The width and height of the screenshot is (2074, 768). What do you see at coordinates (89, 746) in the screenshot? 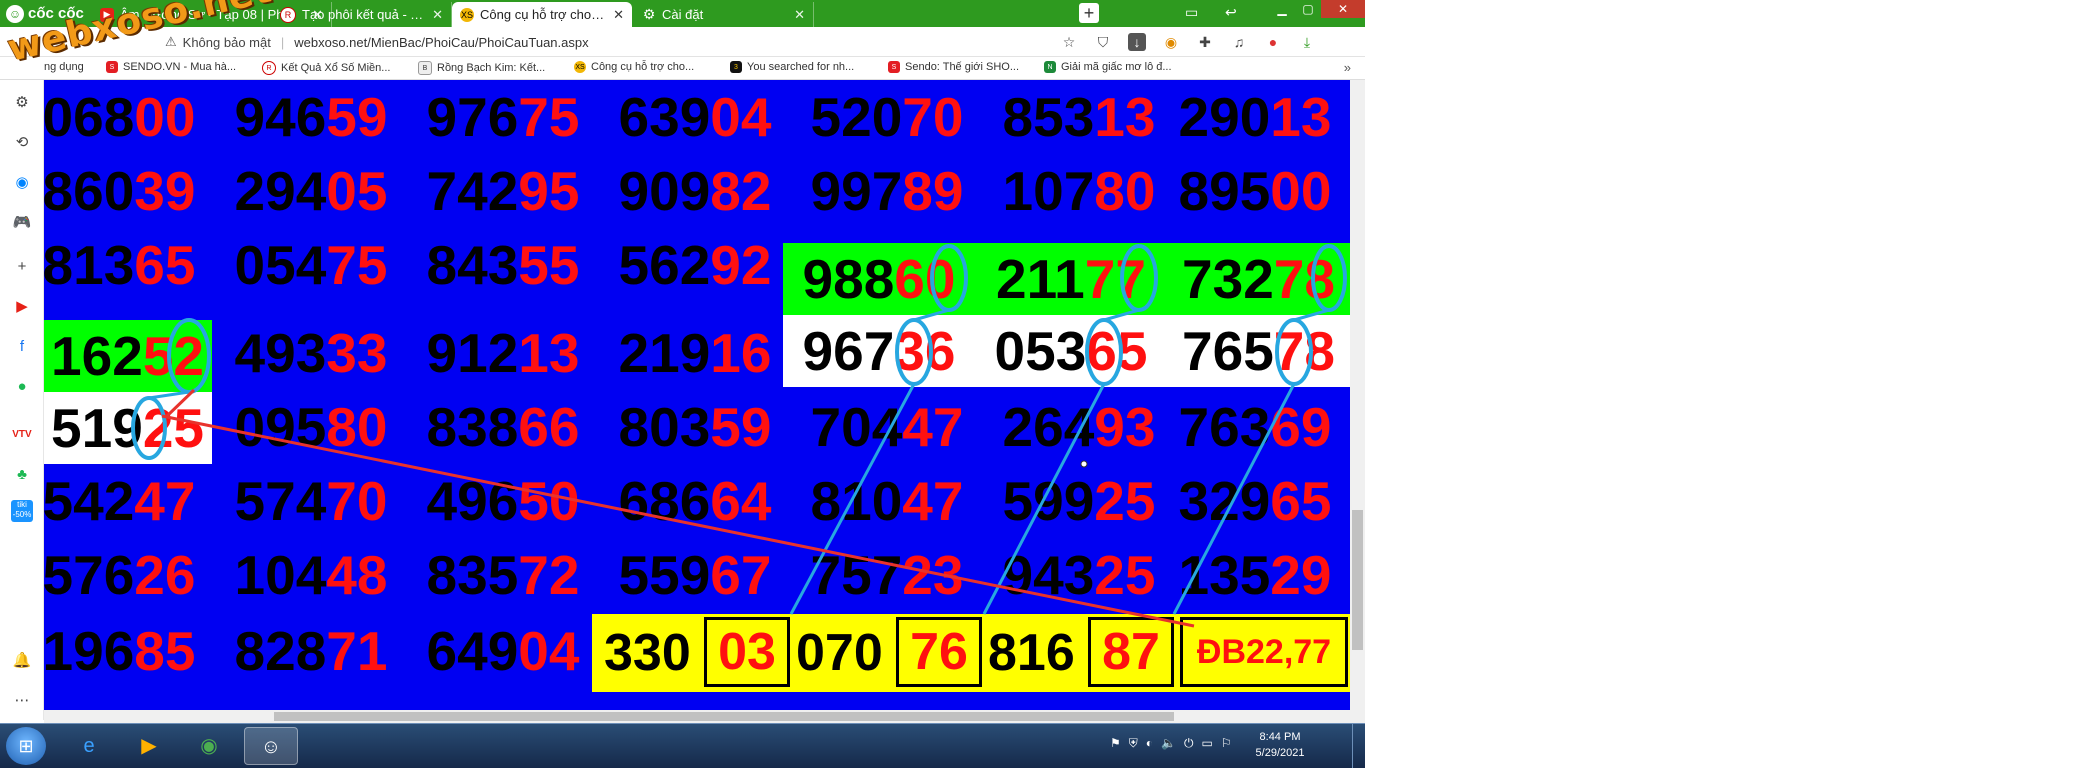
I see `internet-explorer-icon: e` at bounding box center [89, 746].